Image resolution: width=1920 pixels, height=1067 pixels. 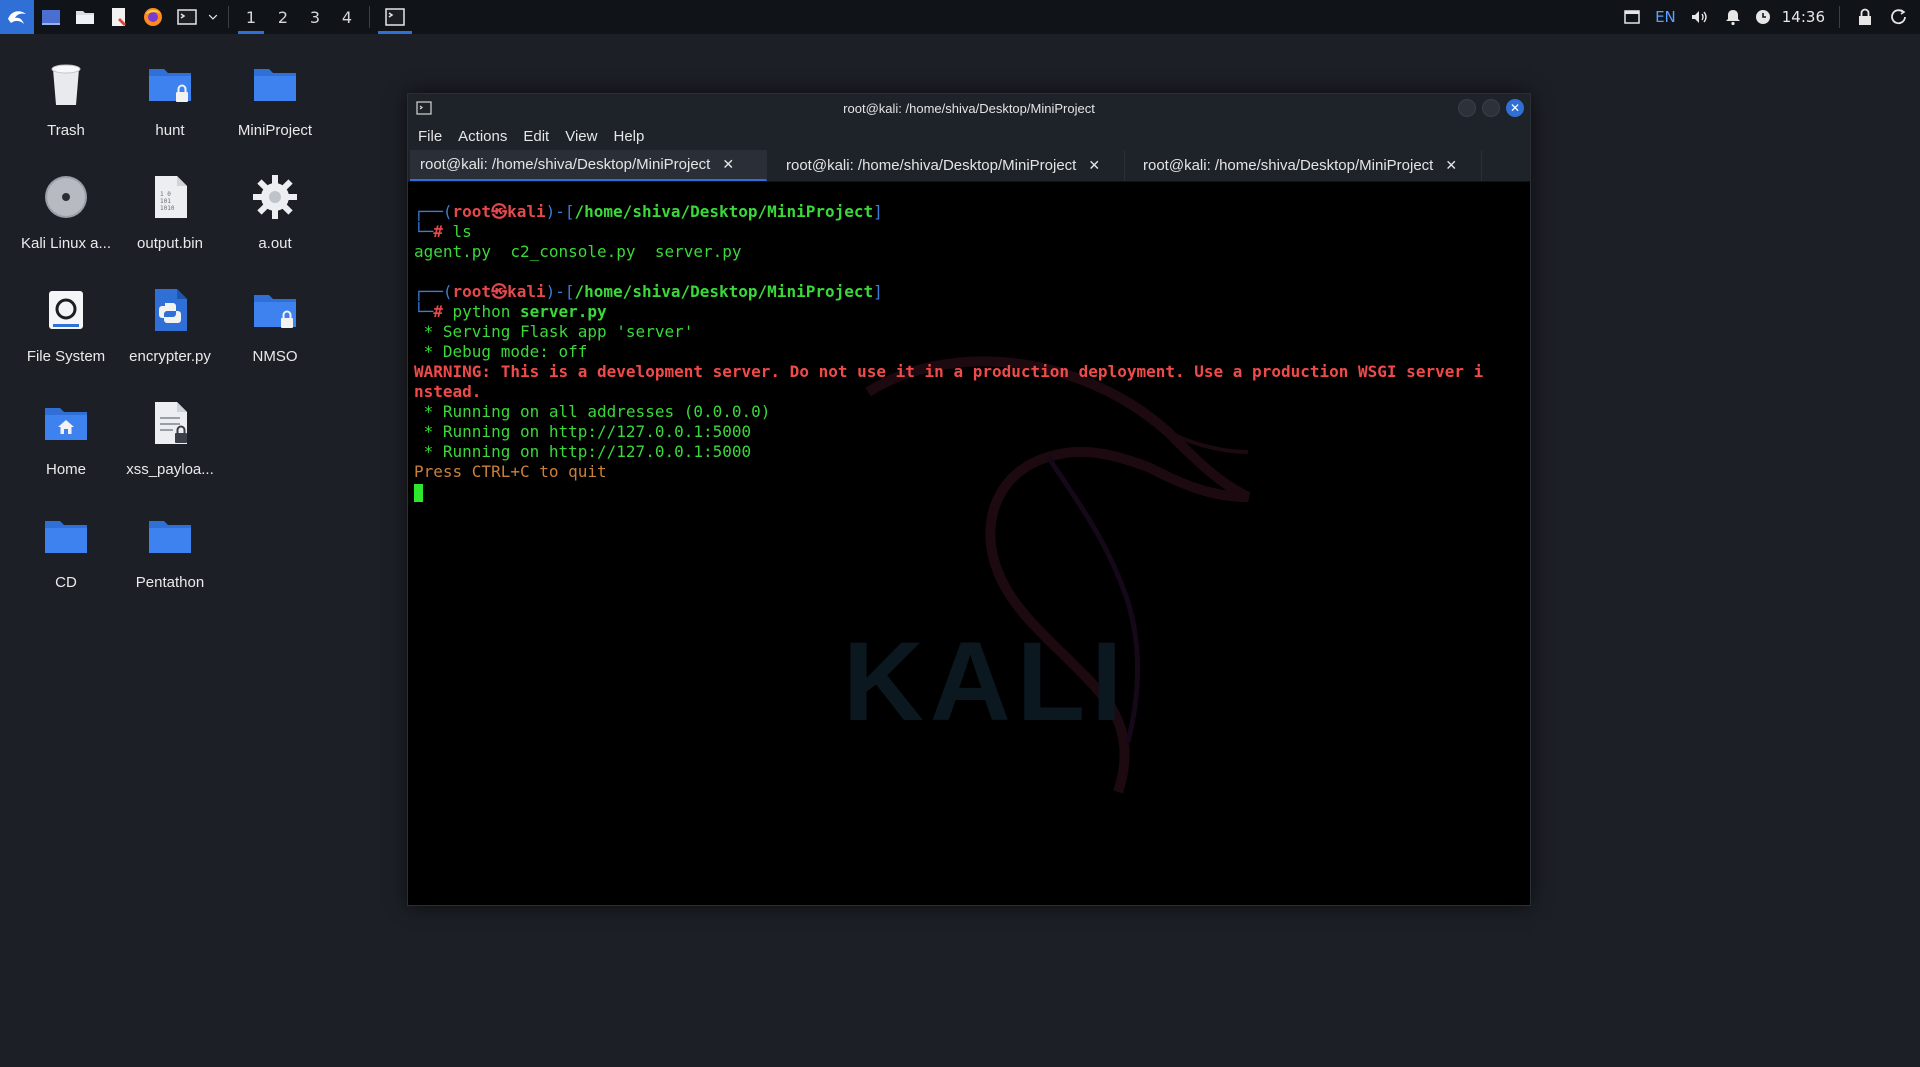 What do you see at coordinates (213, 17) in the screenshot?
I see `chevron-down-icon` at bounding box center [213, 17].